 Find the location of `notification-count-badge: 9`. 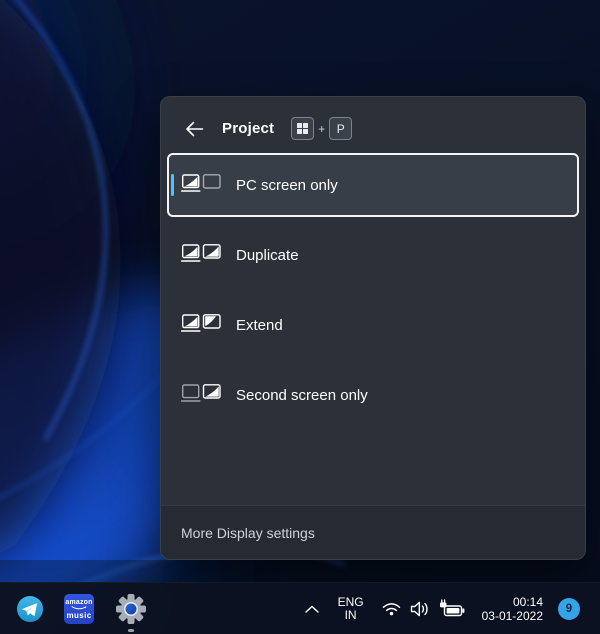

notification-count-badge: 9 is located at coordinates (569, 609).